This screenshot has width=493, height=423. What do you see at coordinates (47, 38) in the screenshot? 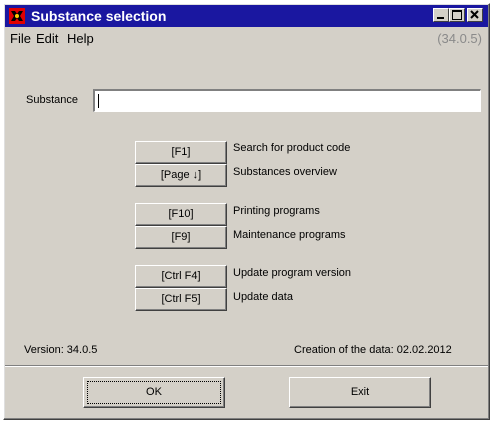
I see `menu-edit: Edit` at bounding box center [47, 38].